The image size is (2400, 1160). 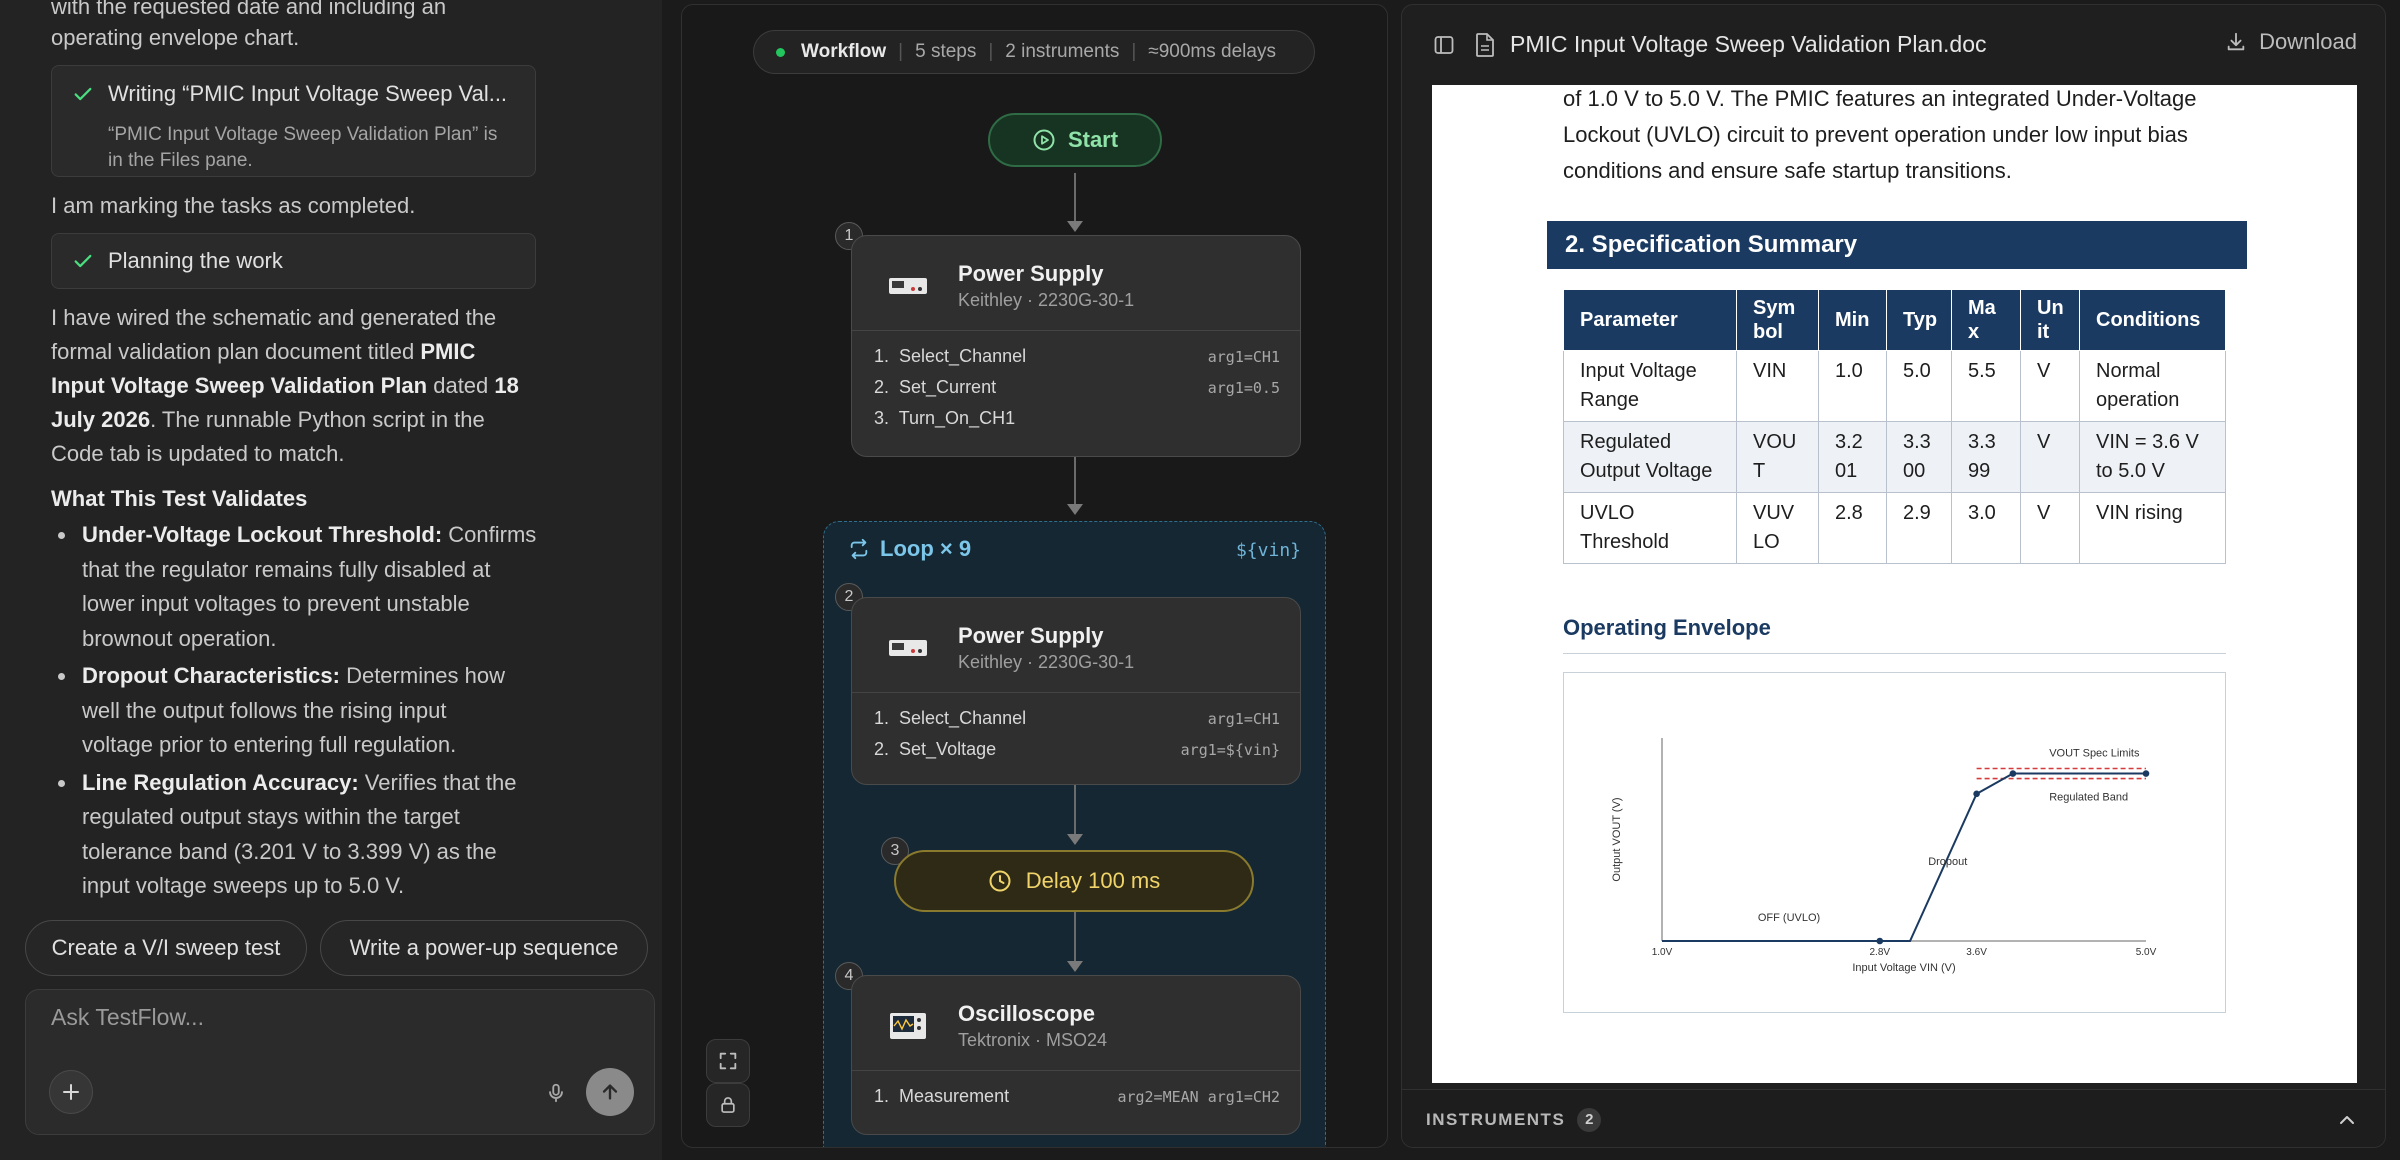 I want to click on node-step: 1. Measurement arg2=MEAN arg1=CH2, so click(x=1076, y=1096).